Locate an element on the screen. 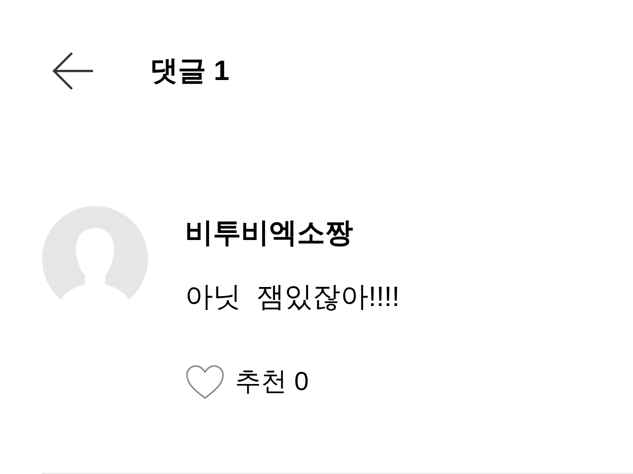  back-button is located at coordinates (73, 71).